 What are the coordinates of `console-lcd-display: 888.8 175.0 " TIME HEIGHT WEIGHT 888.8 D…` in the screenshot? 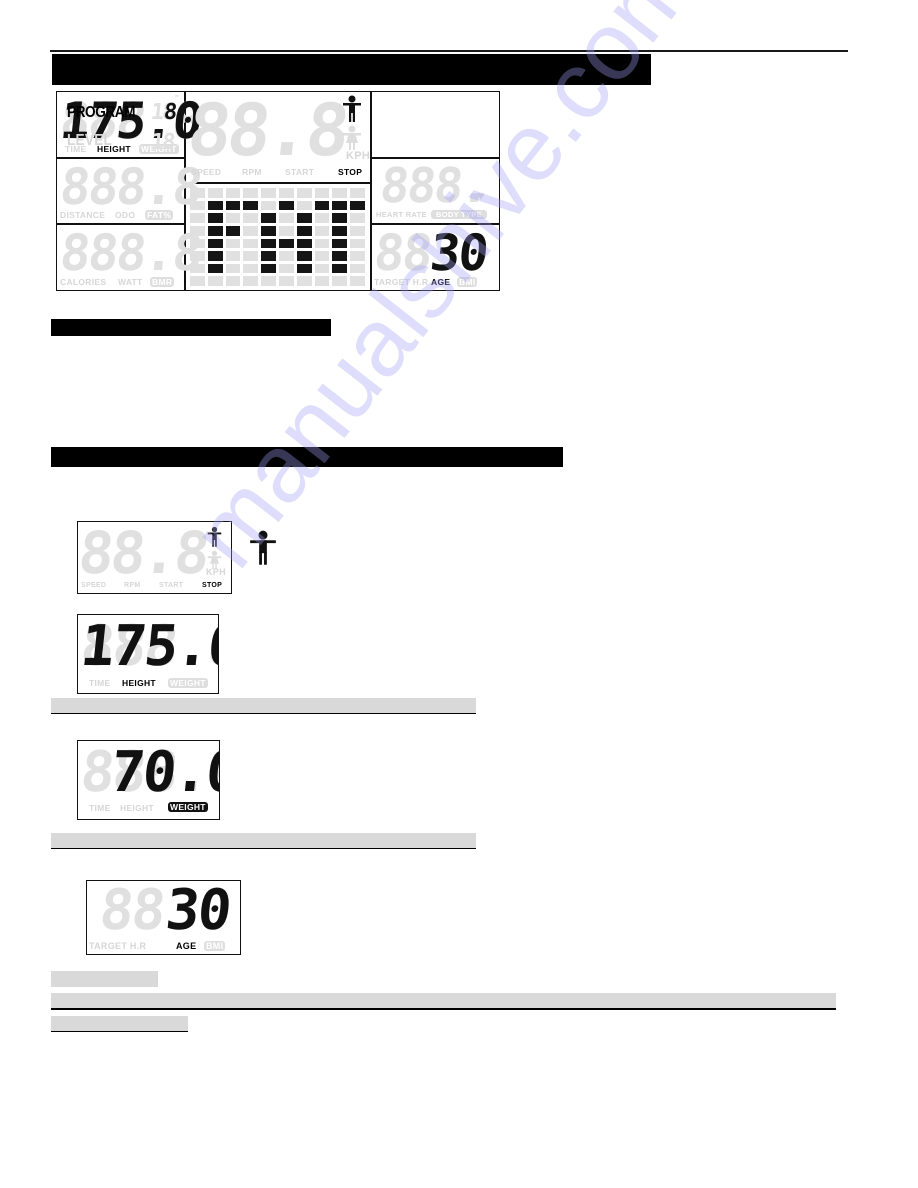 It's located at (278, 191).